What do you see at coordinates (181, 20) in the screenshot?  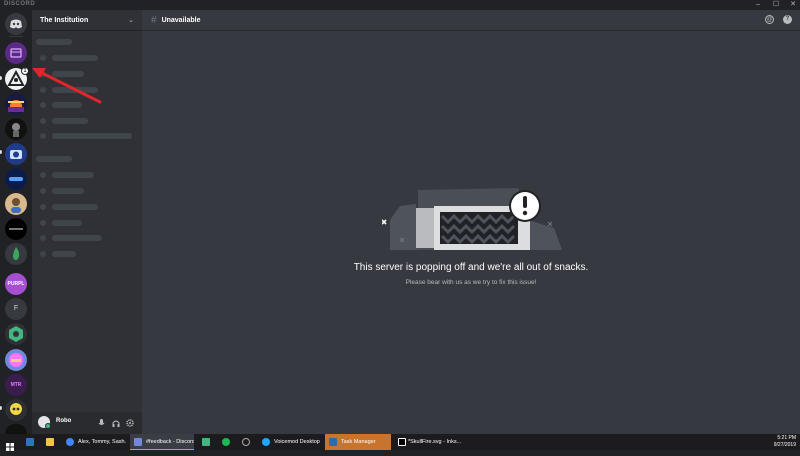 I see `channel-name: Unavailable` at bounding box center [181, 20].